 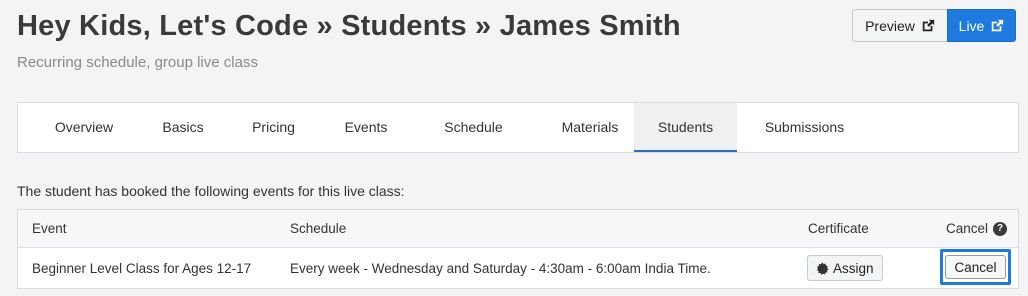 I want to click on header-certificate: Certificate, so click(x=838, y=228).